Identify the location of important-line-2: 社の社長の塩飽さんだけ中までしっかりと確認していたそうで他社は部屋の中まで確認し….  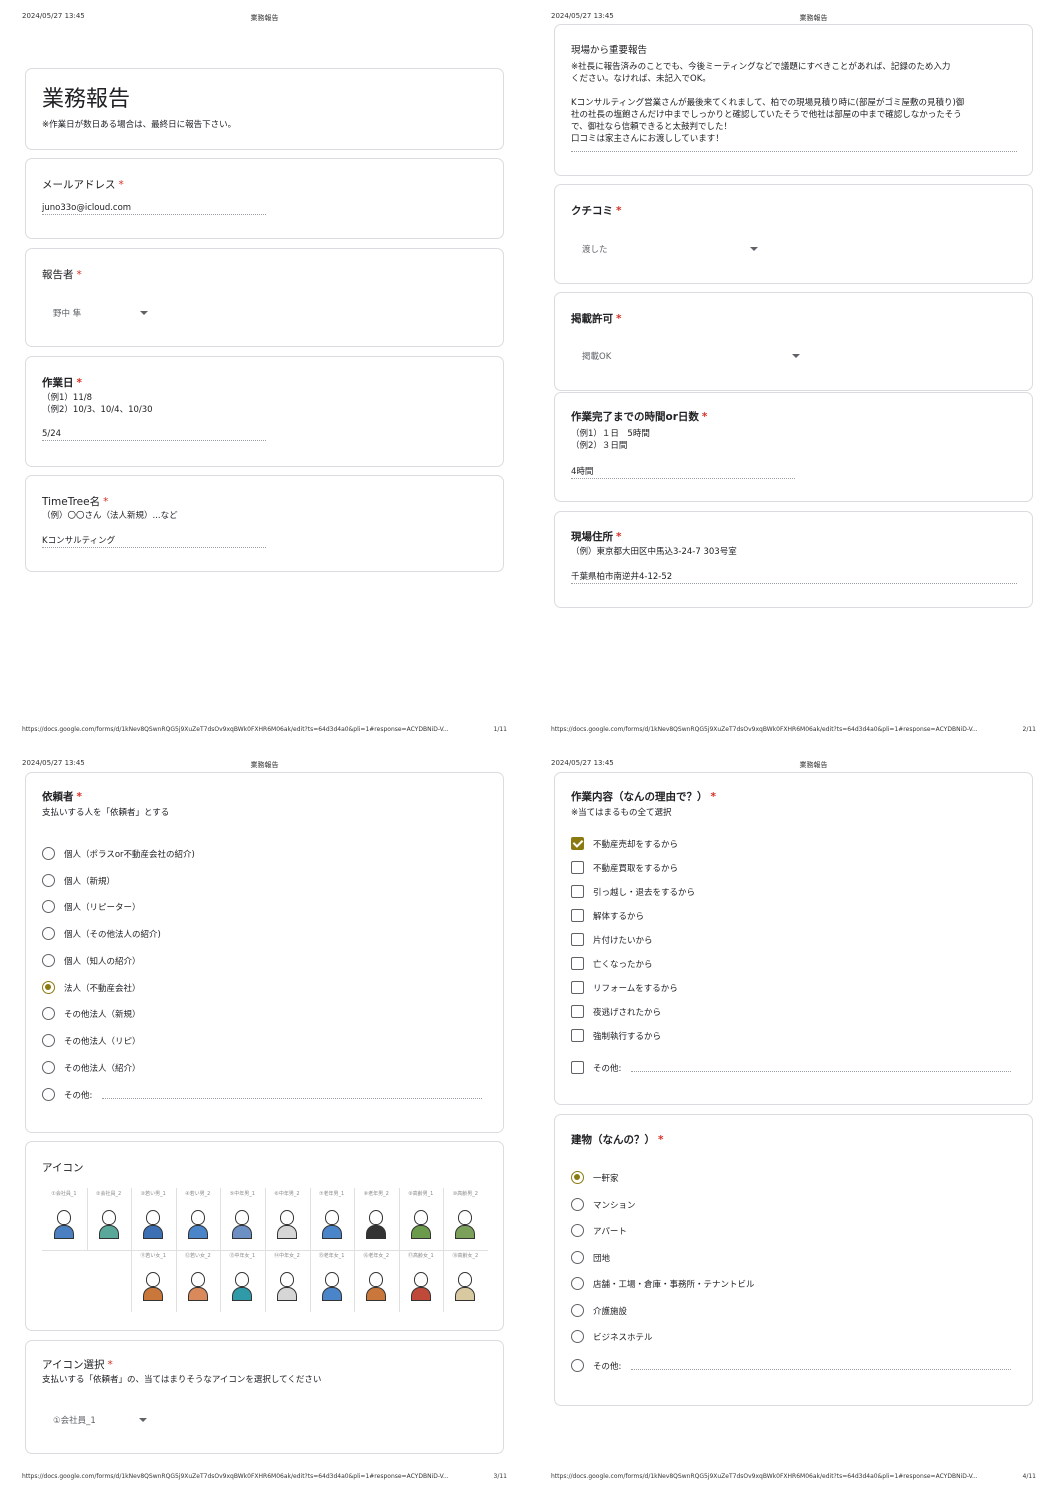
(766, 115).